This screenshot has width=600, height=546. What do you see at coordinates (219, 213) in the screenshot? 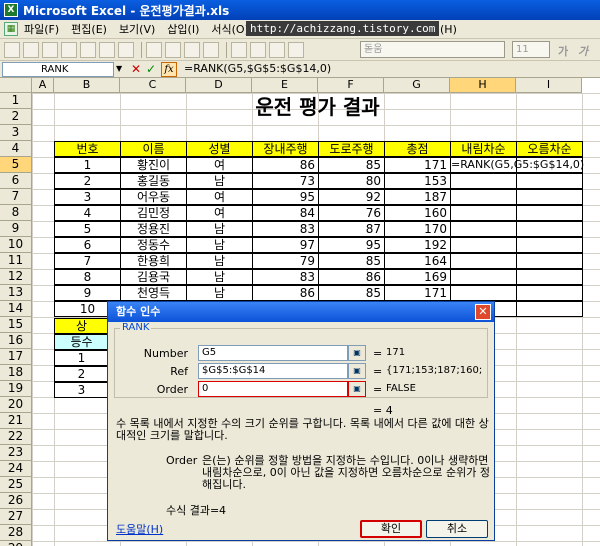
I see `table-cell: 여` at bounding box center [219, 213].